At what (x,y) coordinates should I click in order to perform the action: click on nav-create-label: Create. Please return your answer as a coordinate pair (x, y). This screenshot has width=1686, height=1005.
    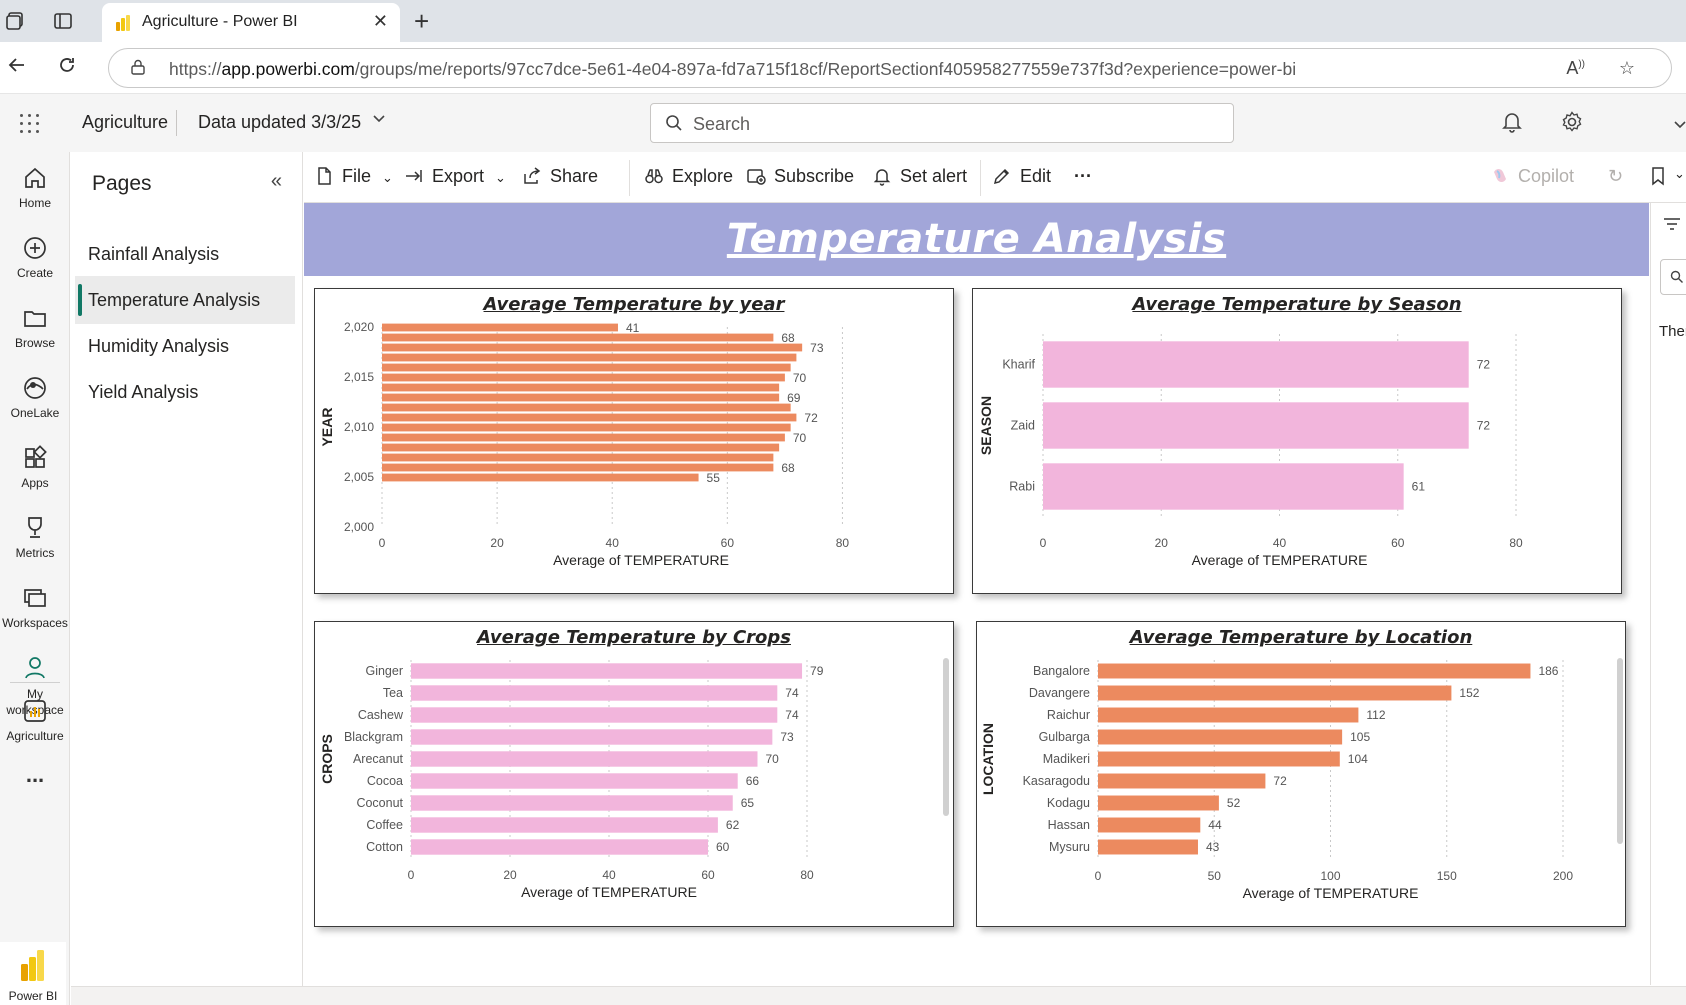
    Looking at the image, I should click on (35, 273).